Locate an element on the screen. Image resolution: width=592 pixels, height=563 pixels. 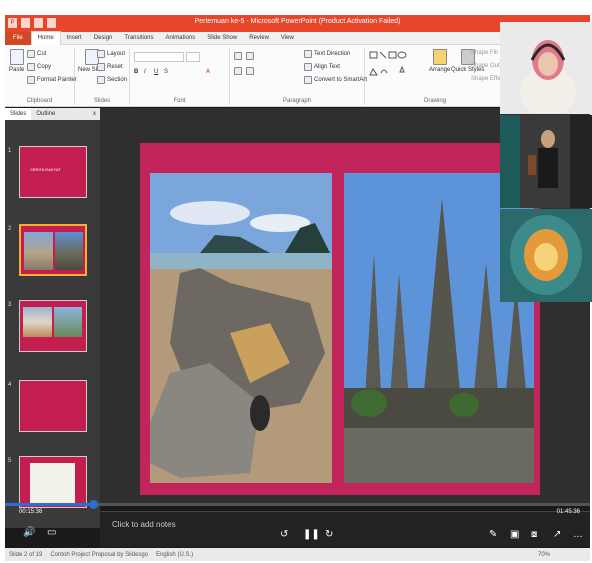
tab-transitions: Transitions is located at coordinates (138, 38).